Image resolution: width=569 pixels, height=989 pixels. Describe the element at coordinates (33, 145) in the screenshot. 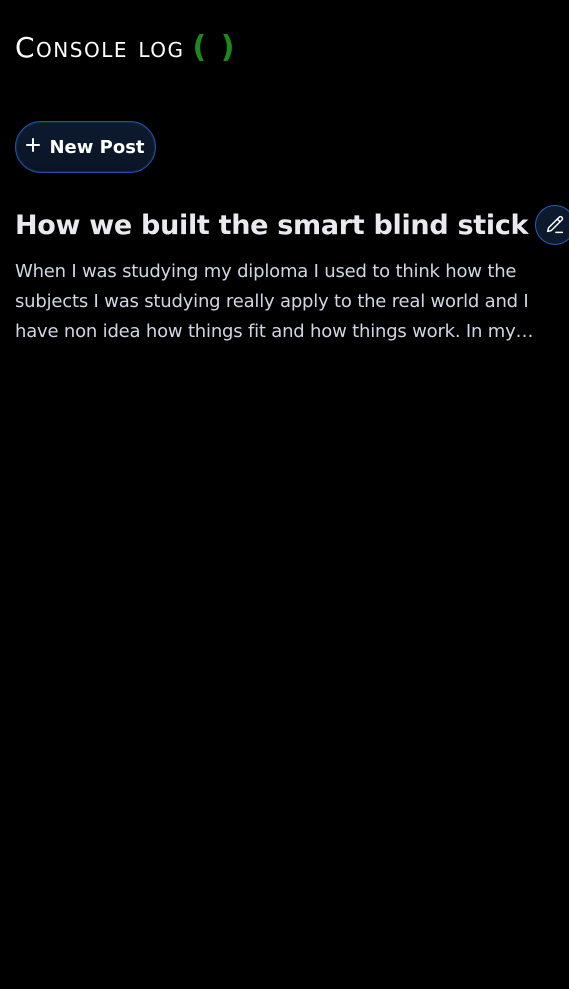

I see `plus-icon` at that location.